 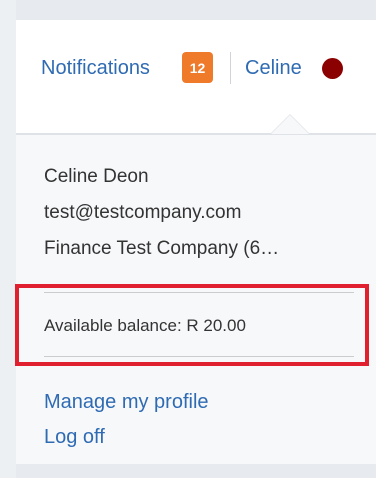 I want to click on left-sidebar-edge, so click(x=8, y=239).